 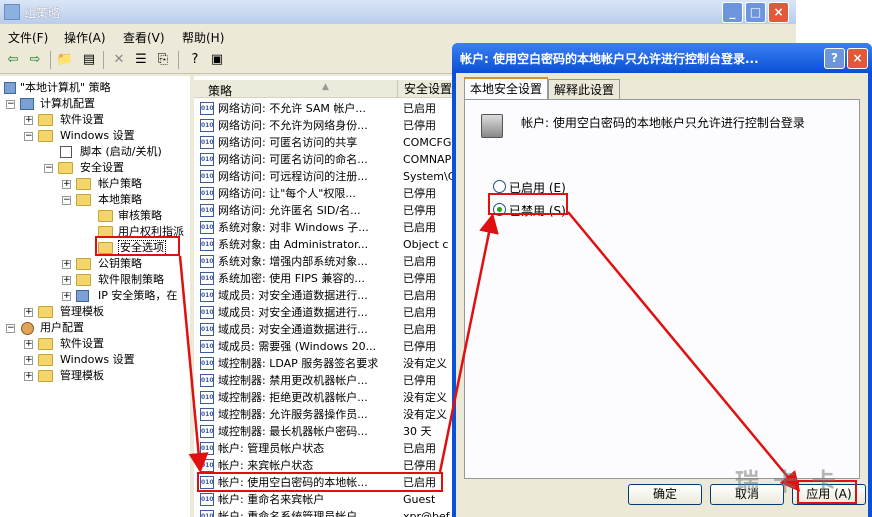 What do you see at coordinates (787, 482) in the screenshot?
I see `watermark: 瑞 卡 卡` at bounding box center [787, 482].